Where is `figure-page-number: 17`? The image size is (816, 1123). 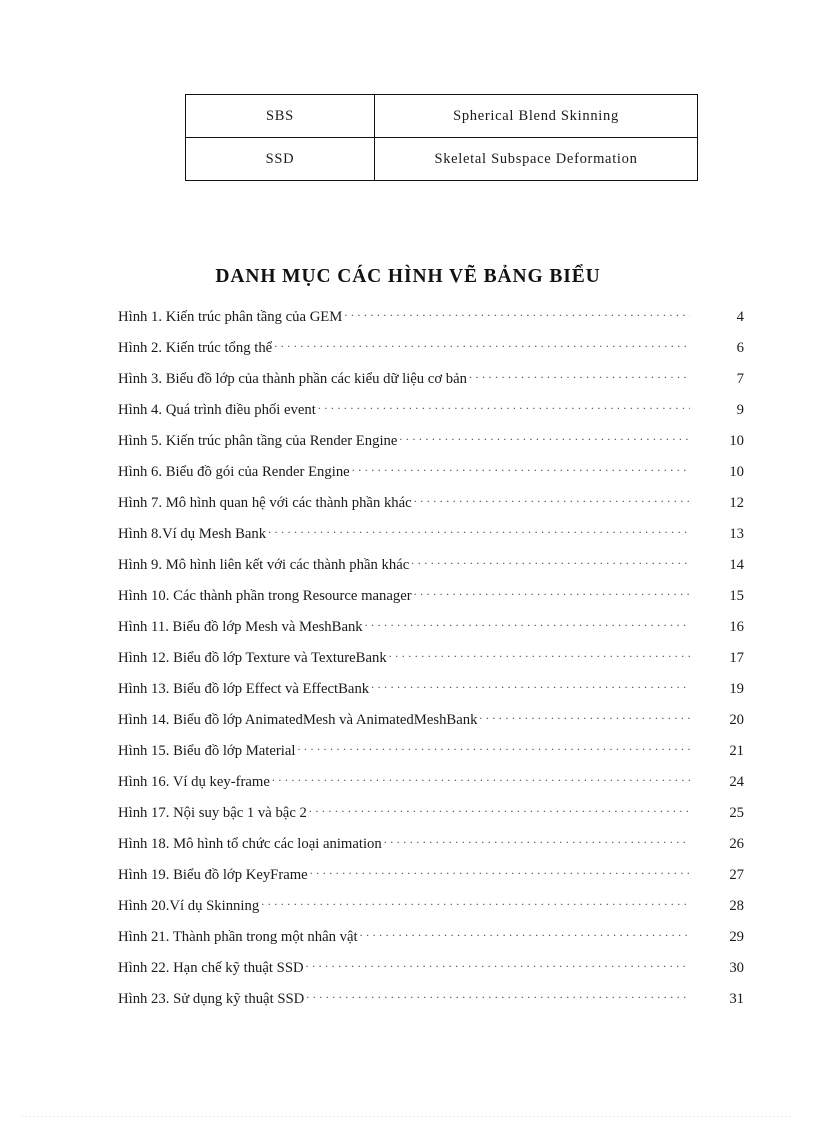 figure-page-number: 17 is located at coordinates (736, 657).